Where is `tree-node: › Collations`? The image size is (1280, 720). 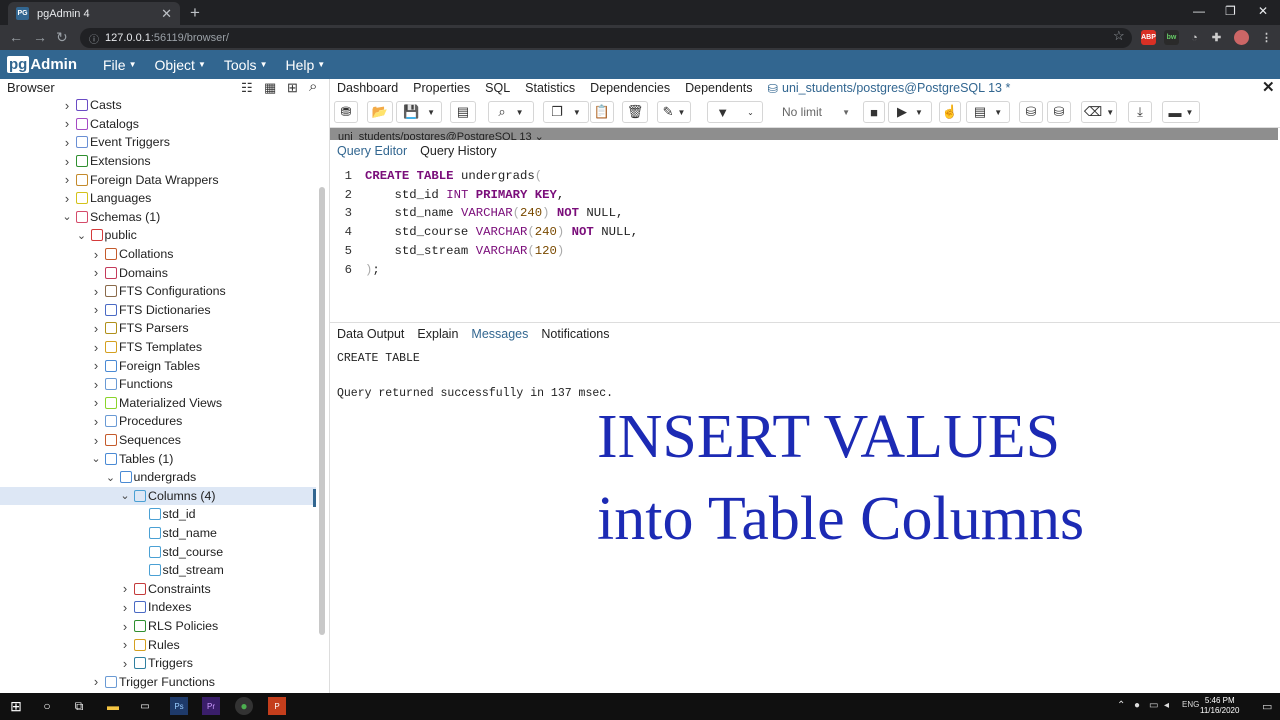
tree-node: › Collations is located at coordinates (158, 254).